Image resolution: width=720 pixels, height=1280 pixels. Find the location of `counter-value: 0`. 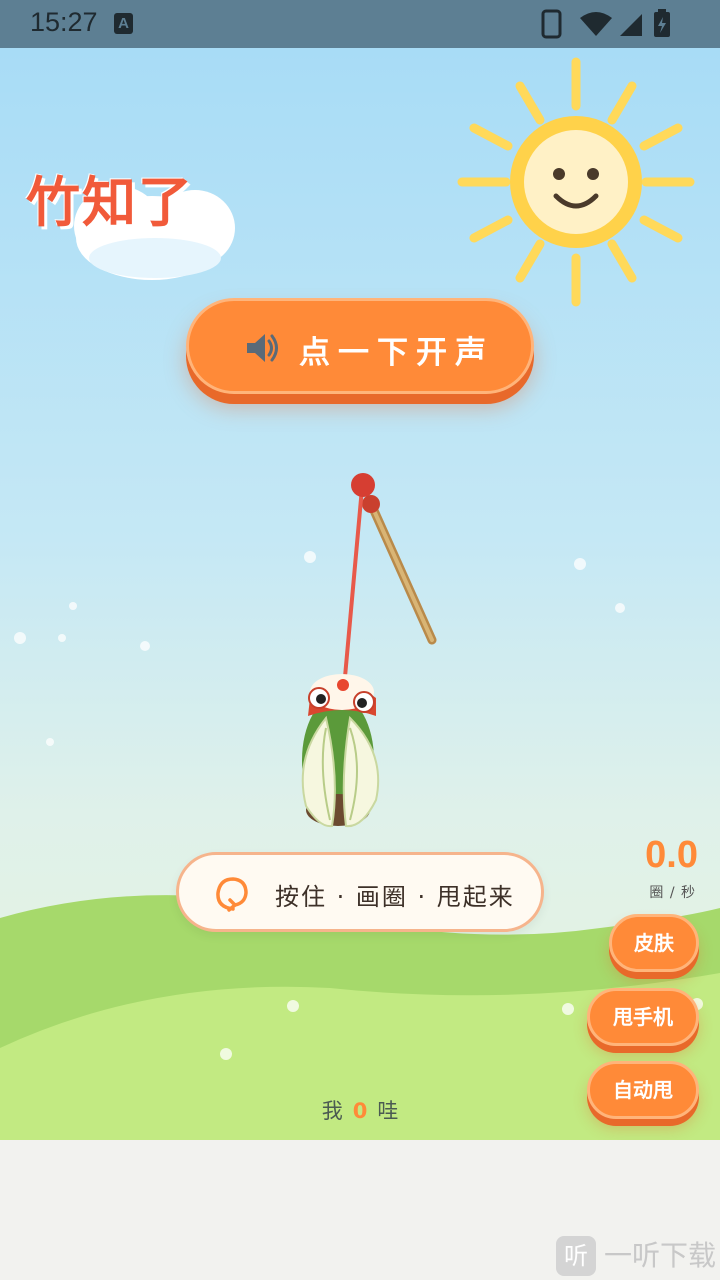

counter-value: 0 is located at coordinates (360, 1111).